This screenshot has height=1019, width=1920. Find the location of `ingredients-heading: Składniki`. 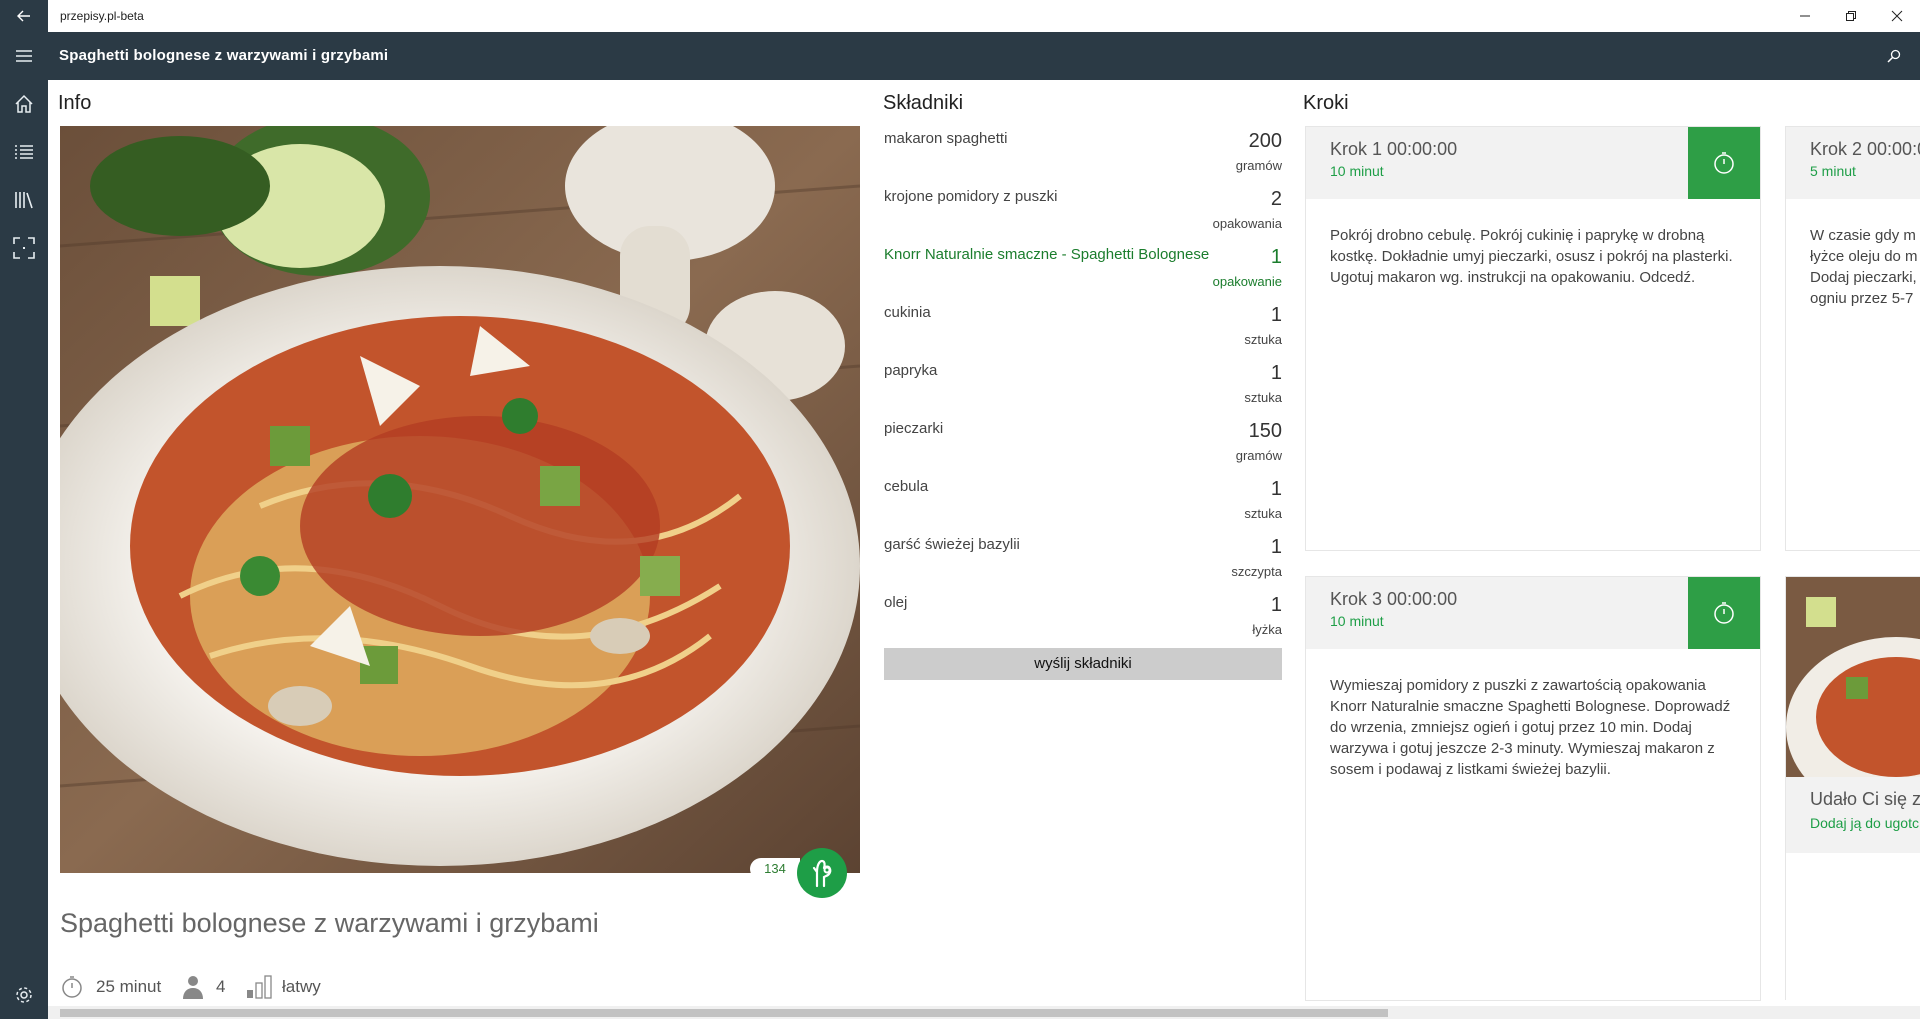

ingredients-heading: Składniki is located at coordinates (923, 103).